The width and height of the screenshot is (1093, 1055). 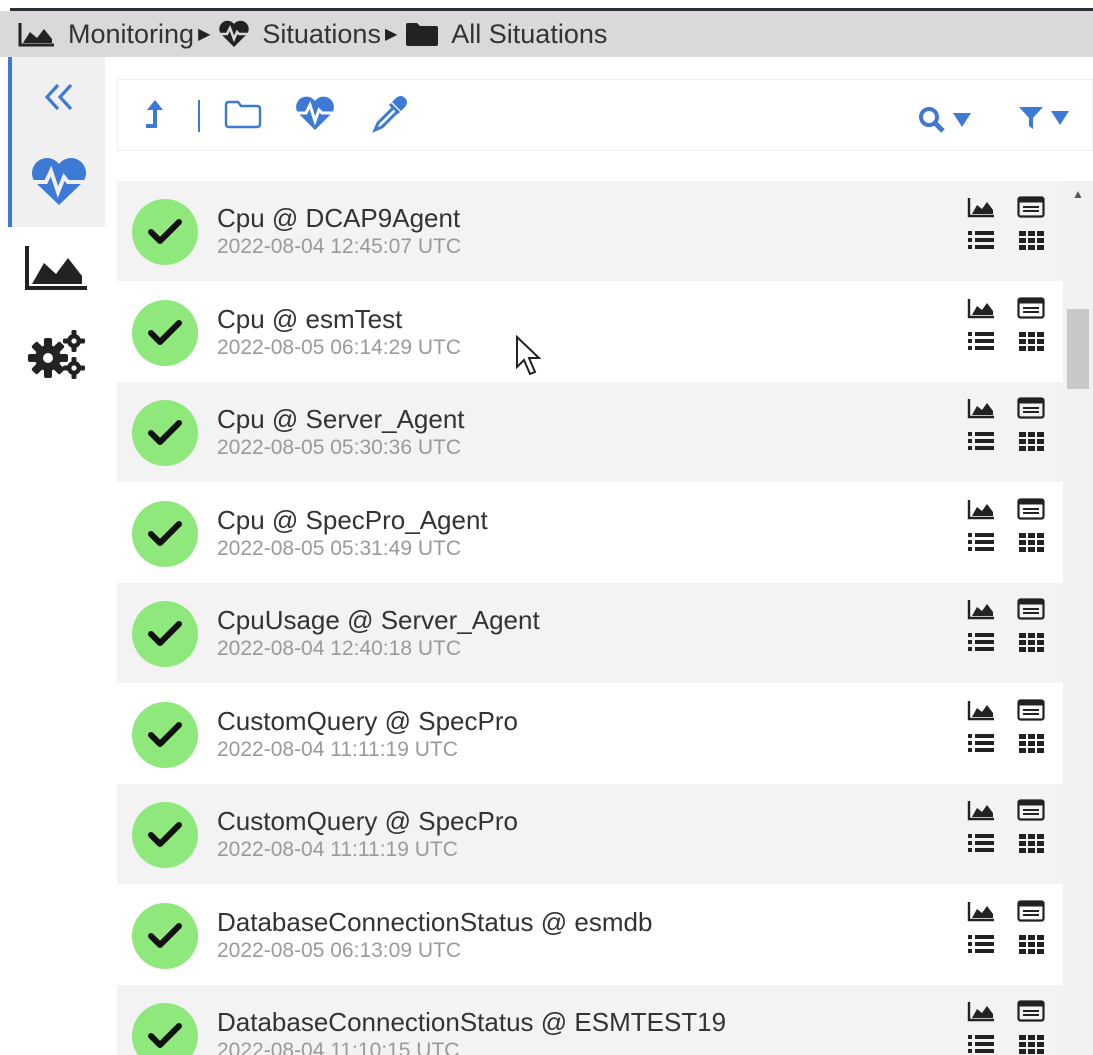 What do you see at coordinates (945, 122) in the screenshot?
I see `search-dropdown-button` at bounding box center [945, 122].